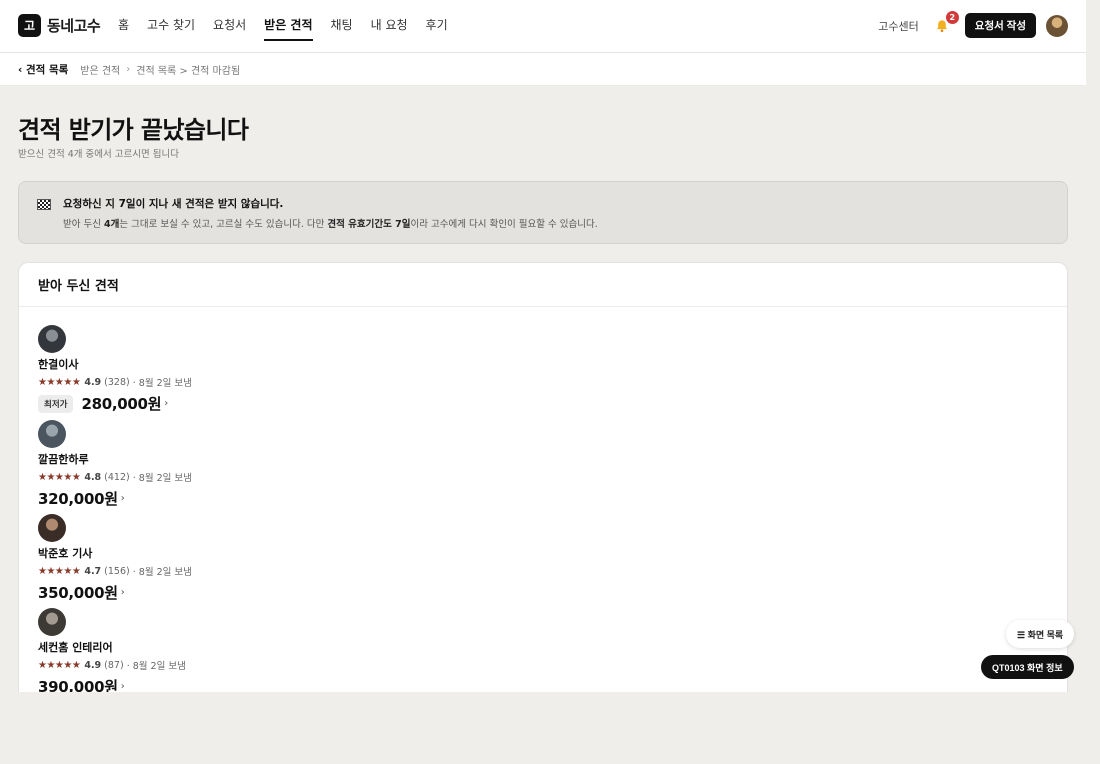 This screenshot has height=764, width=1100. I want to click on logo: 고 동네고수, so click(59, 25).